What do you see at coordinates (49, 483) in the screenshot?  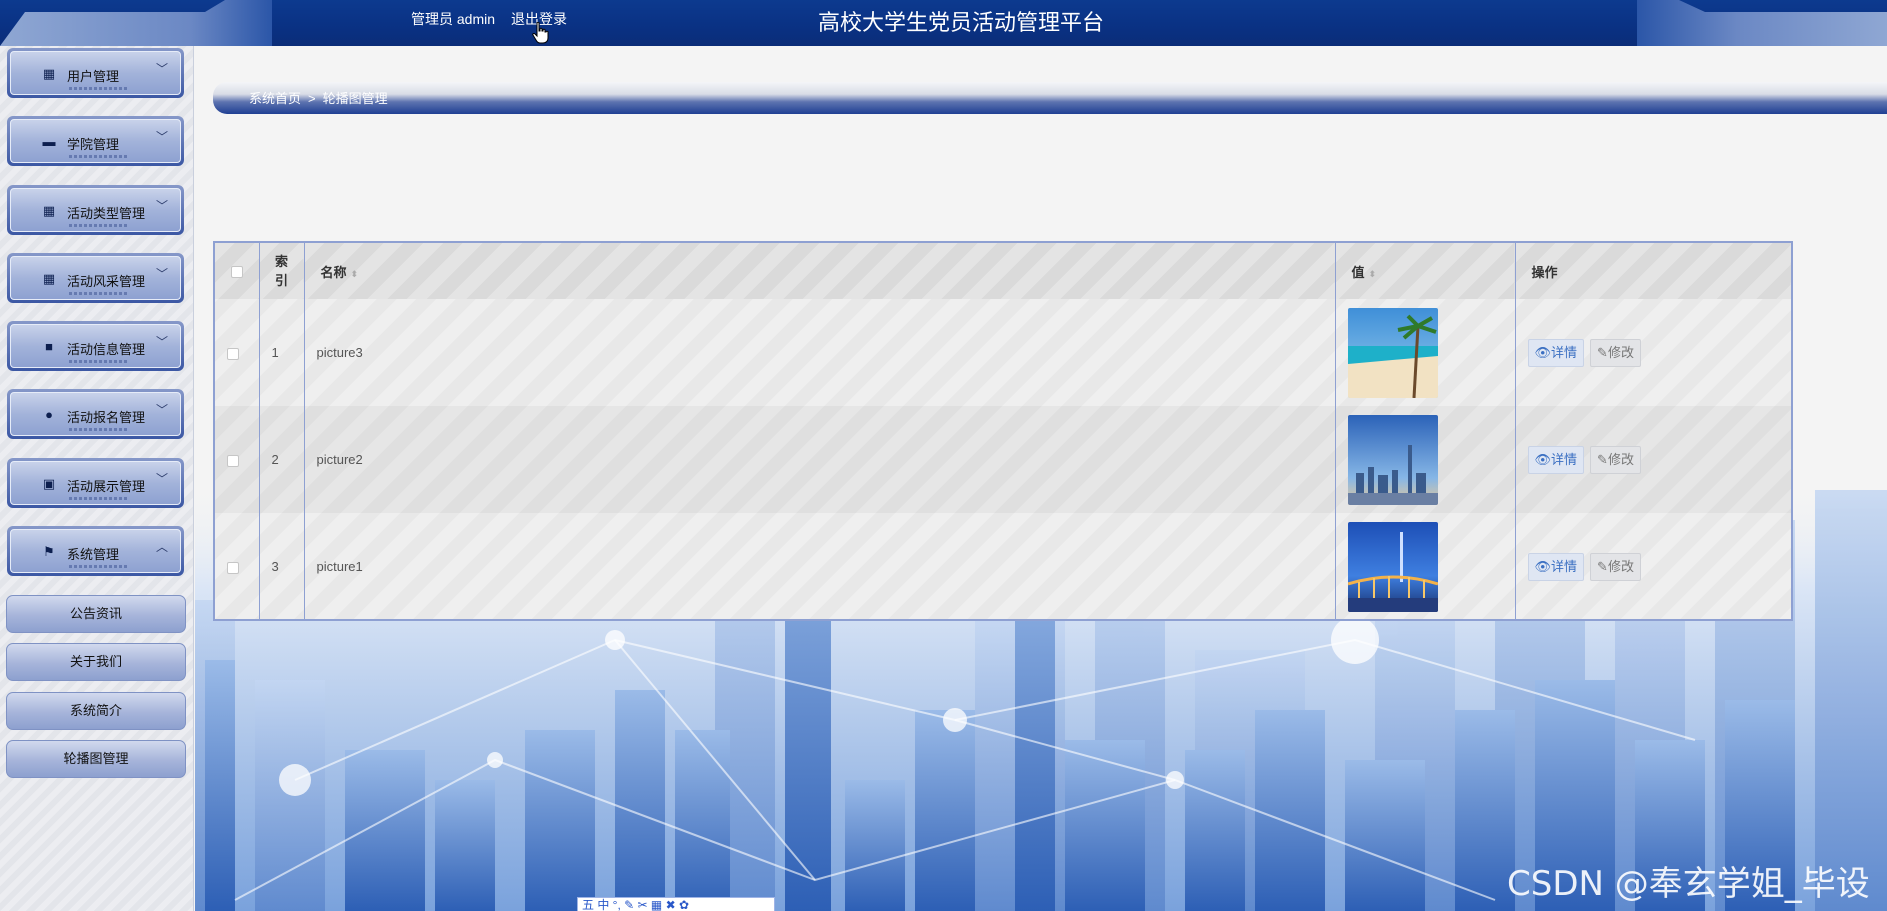 I see `clipboard-icon: ▣` at bounding box center [49, 483].